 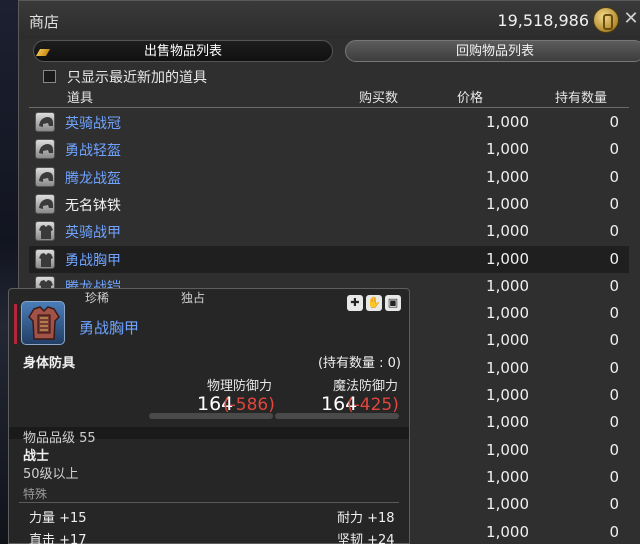 I want to click on chest-icon: ▣, so click(x=393, y=303).